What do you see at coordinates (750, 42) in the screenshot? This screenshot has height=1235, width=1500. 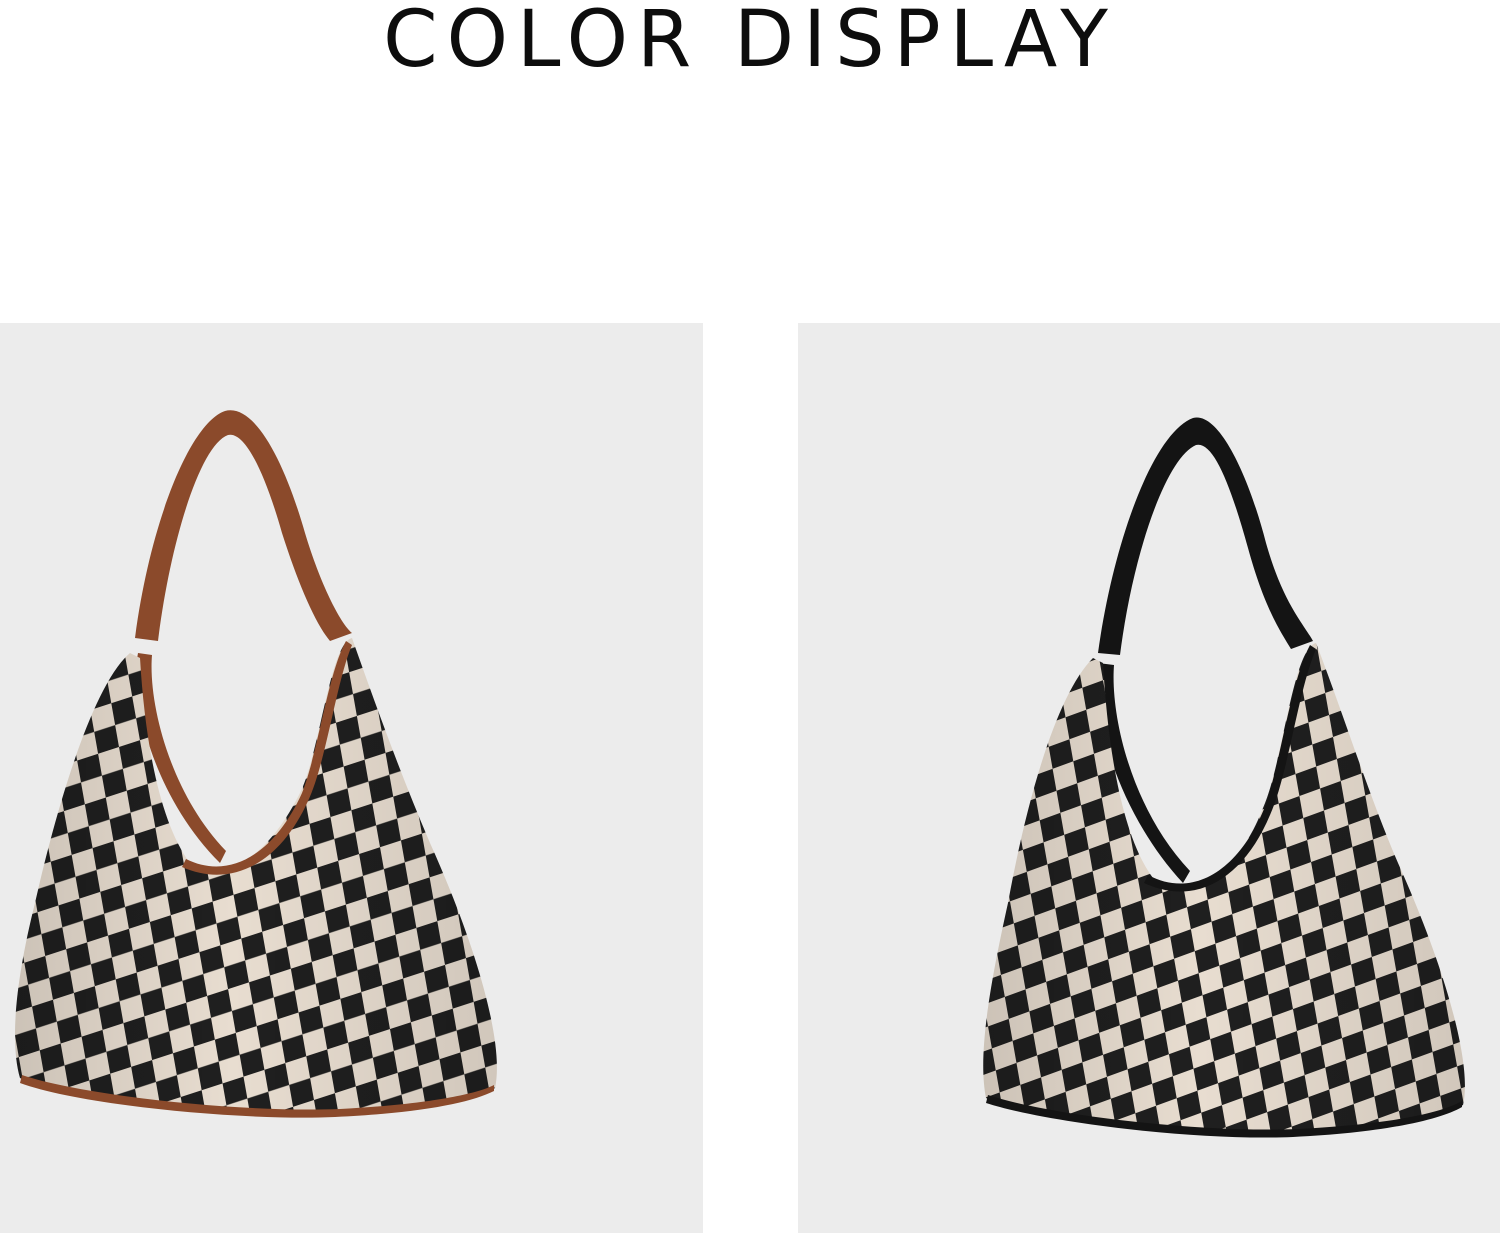 I see `page-title: COLOR DISPLAY` at bounding box center [750, 42].